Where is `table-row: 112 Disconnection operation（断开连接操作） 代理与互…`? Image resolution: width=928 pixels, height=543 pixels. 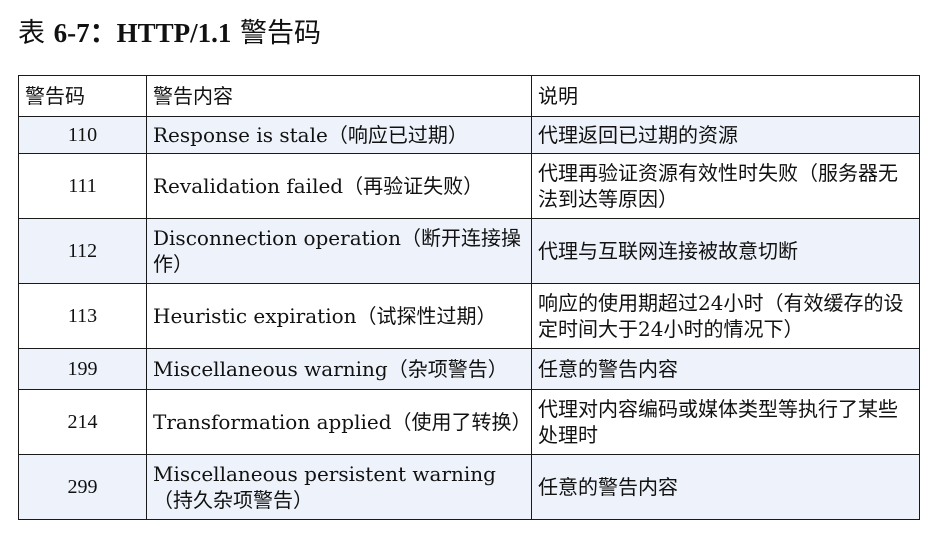 table-row: 112 Disconnection operation（断开连接操作） 代理与互… is located at coordinates (469, 251).